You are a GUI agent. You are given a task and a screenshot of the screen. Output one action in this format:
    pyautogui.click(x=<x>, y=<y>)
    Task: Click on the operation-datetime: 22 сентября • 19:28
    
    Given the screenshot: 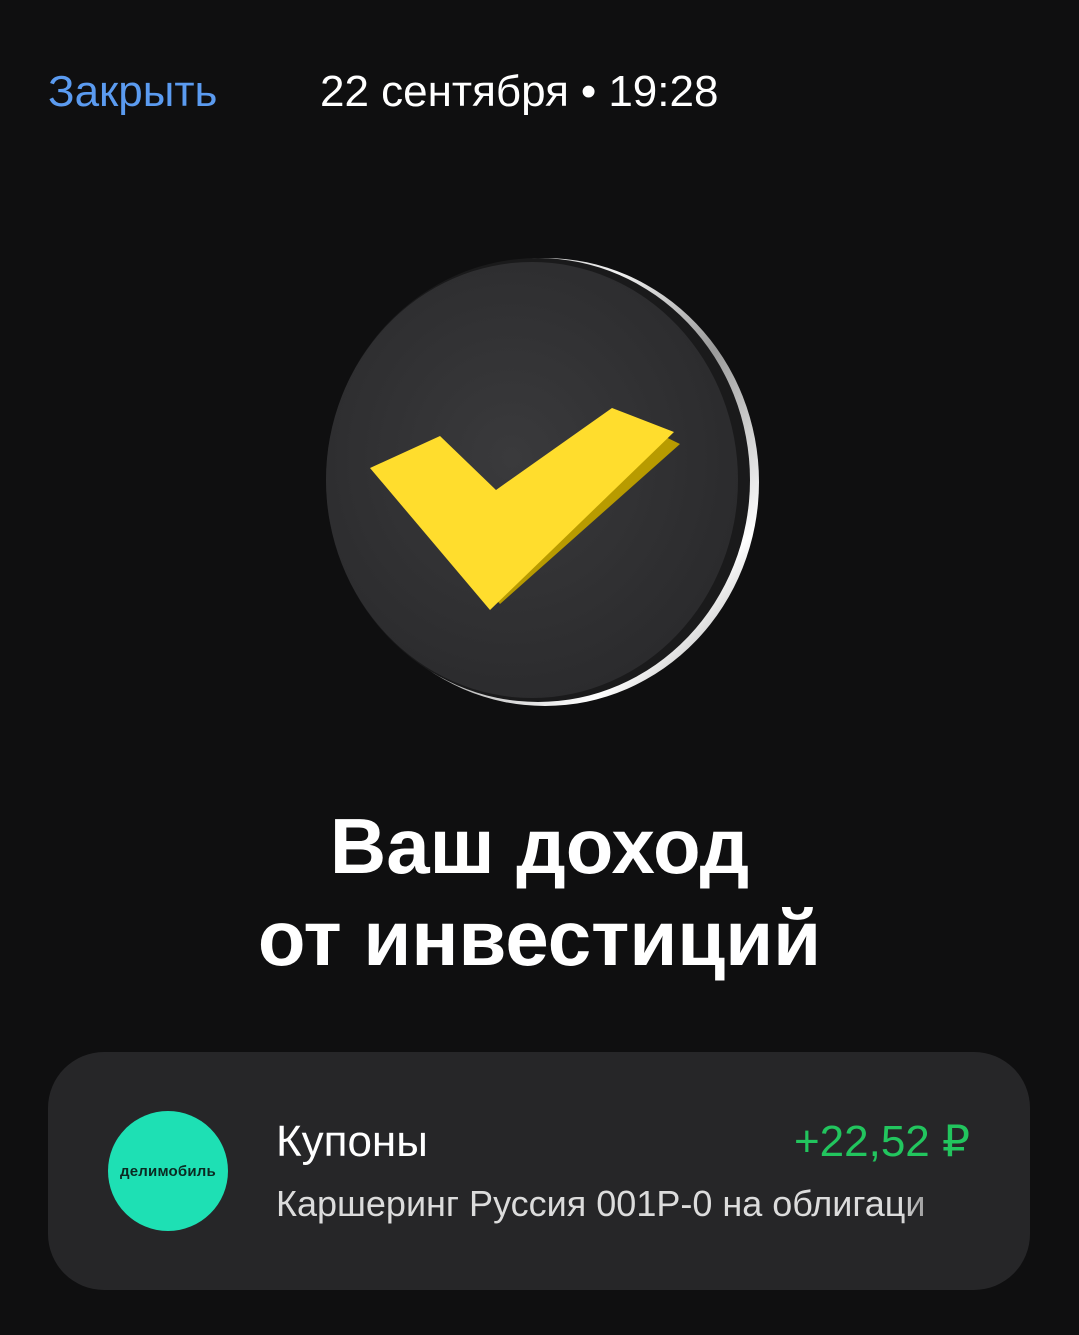 What is the action you would take?
    pyautogui.click(x=519, y=92)
    